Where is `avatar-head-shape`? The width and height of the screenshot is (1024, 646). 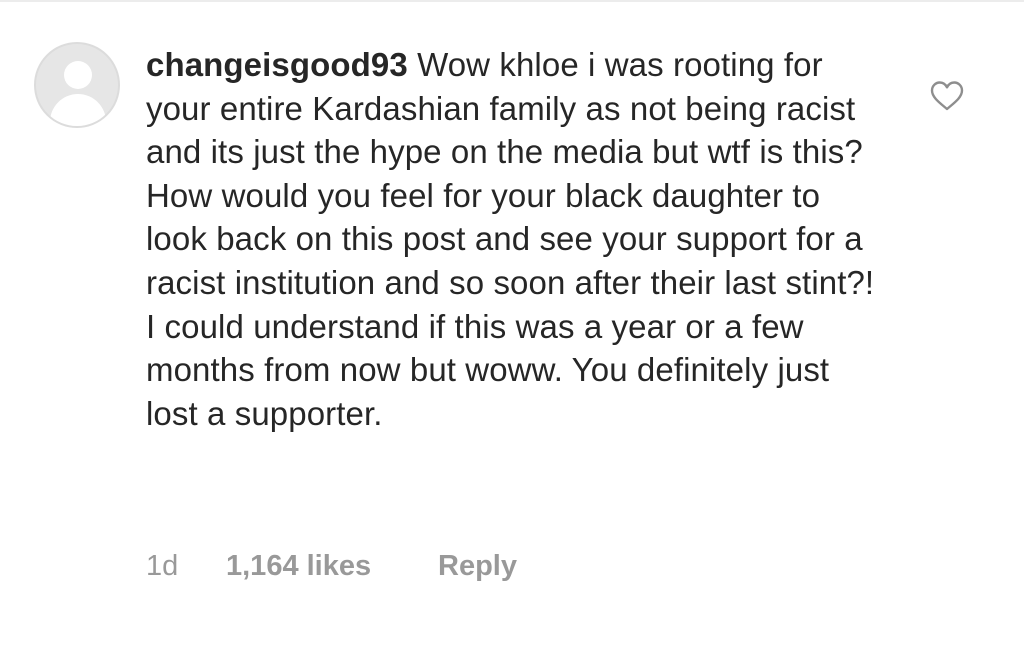 avatar-head-shape is located at coordinates (78, 75).